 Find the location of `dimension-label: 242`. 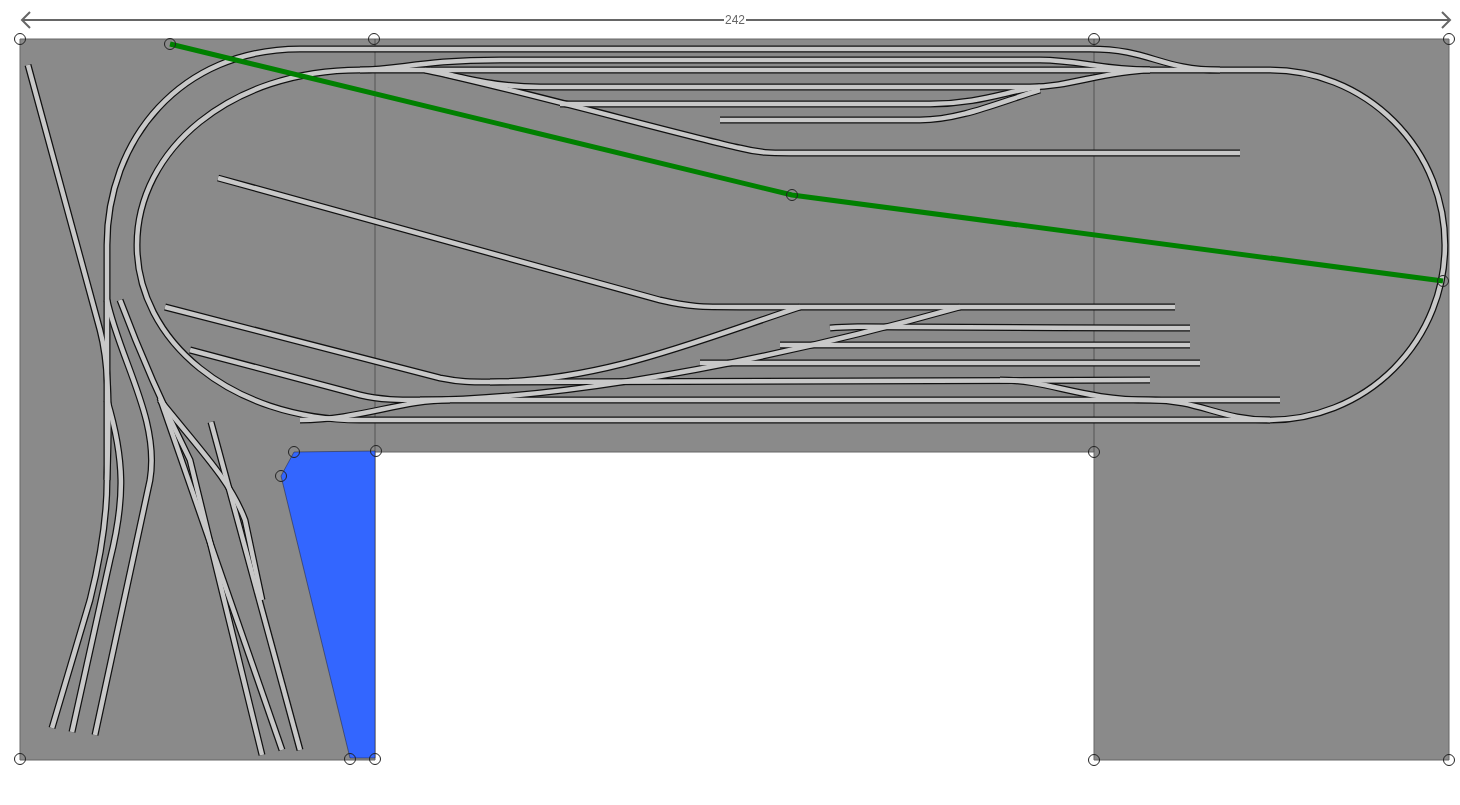

dimension-label: 242 is located at coordinates (735, 20).